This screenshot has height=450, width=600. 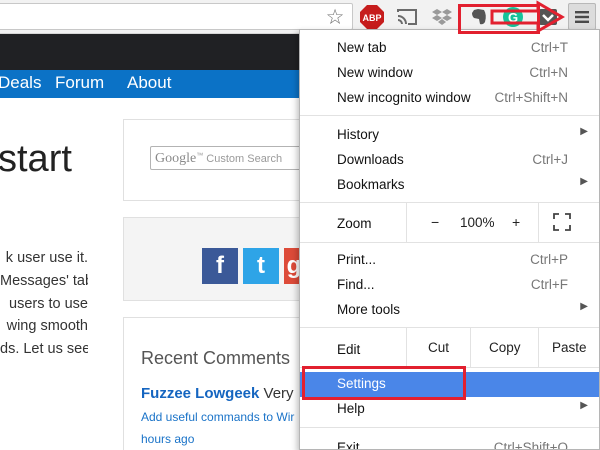 What do you see at coordinates (435, 222) in the screenshot?
I see `zoom-out-button: −` at bounding box center [435, 222].